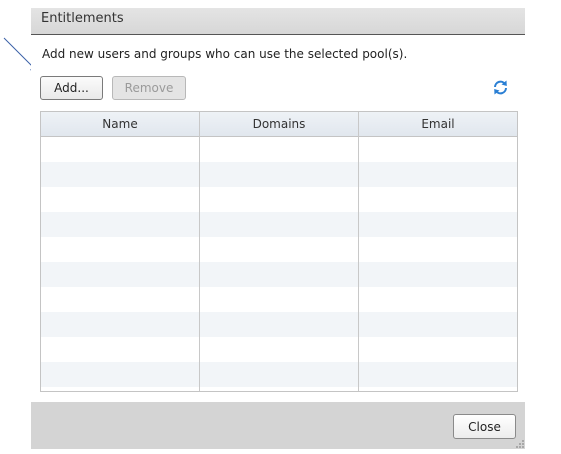 The width and height of the screenshot is (561, 454). I want to click on column-header-email: Email, so click(438, 124).